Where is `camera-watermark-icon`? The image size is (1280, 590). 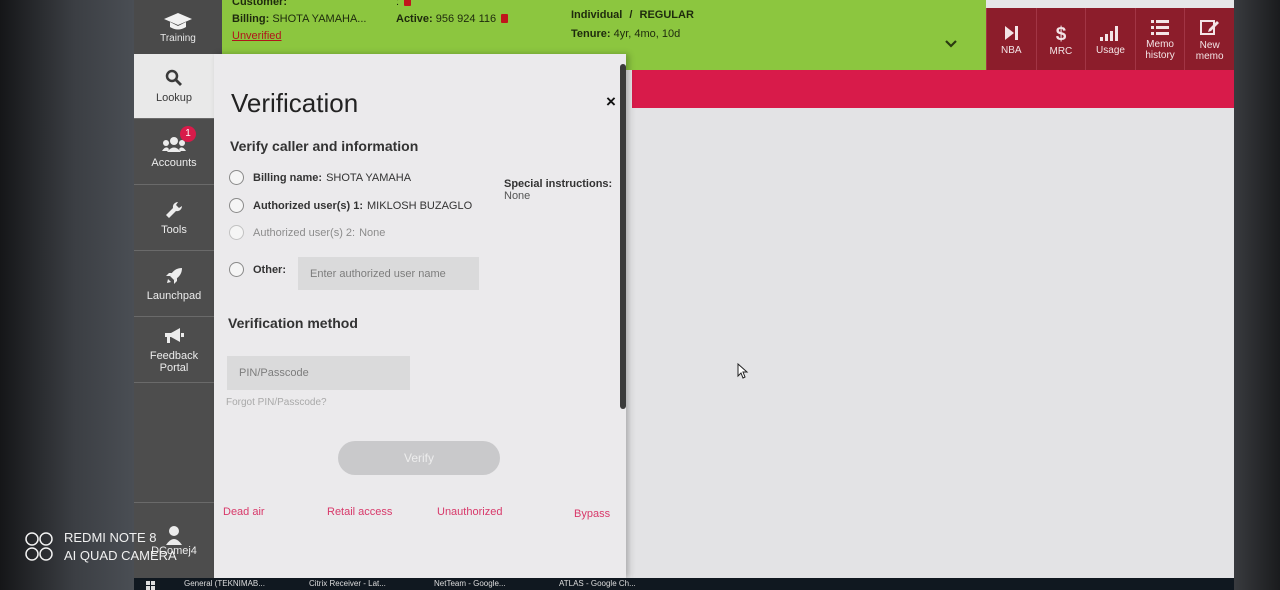
camera-watermark-icon is located at coordinates (39, 546).